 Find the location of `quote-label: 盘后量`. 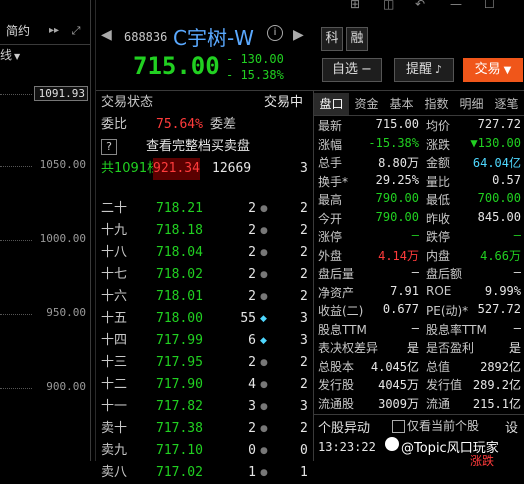

quote-label: 盘后量 is located at coordinates (336, 274).